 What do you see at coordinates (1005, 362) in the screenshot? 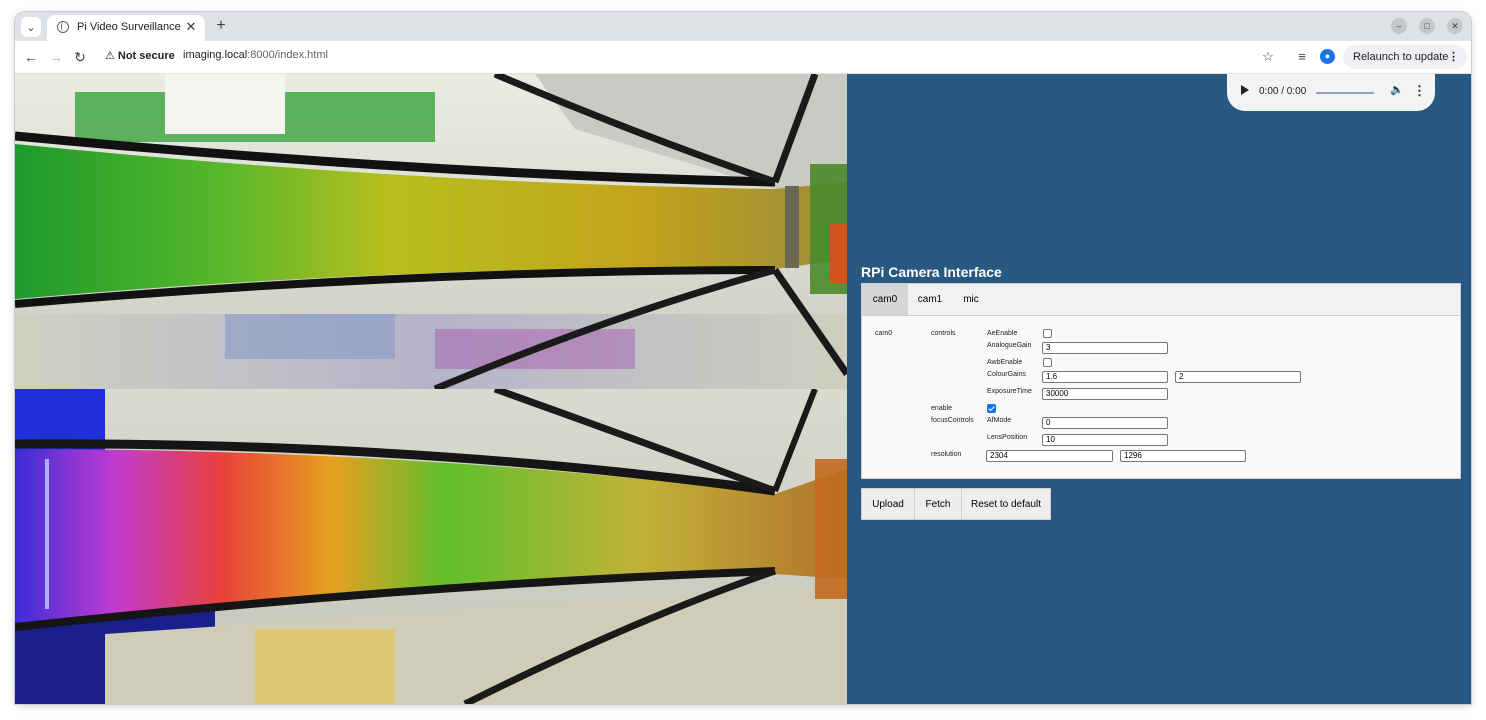
I see `awb-enable-label: AwbEnable` at bounding box center [1005, 362].